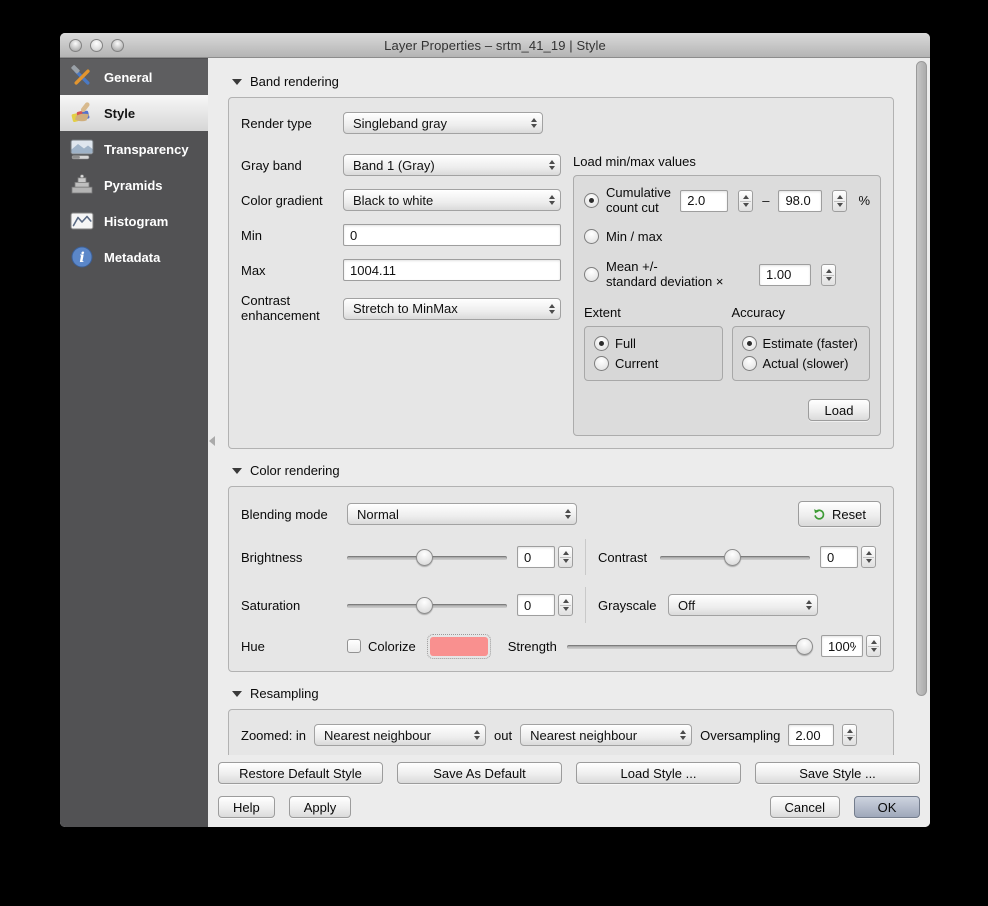  I want to click on accuracy-estimate-radio, so click(749, 344).